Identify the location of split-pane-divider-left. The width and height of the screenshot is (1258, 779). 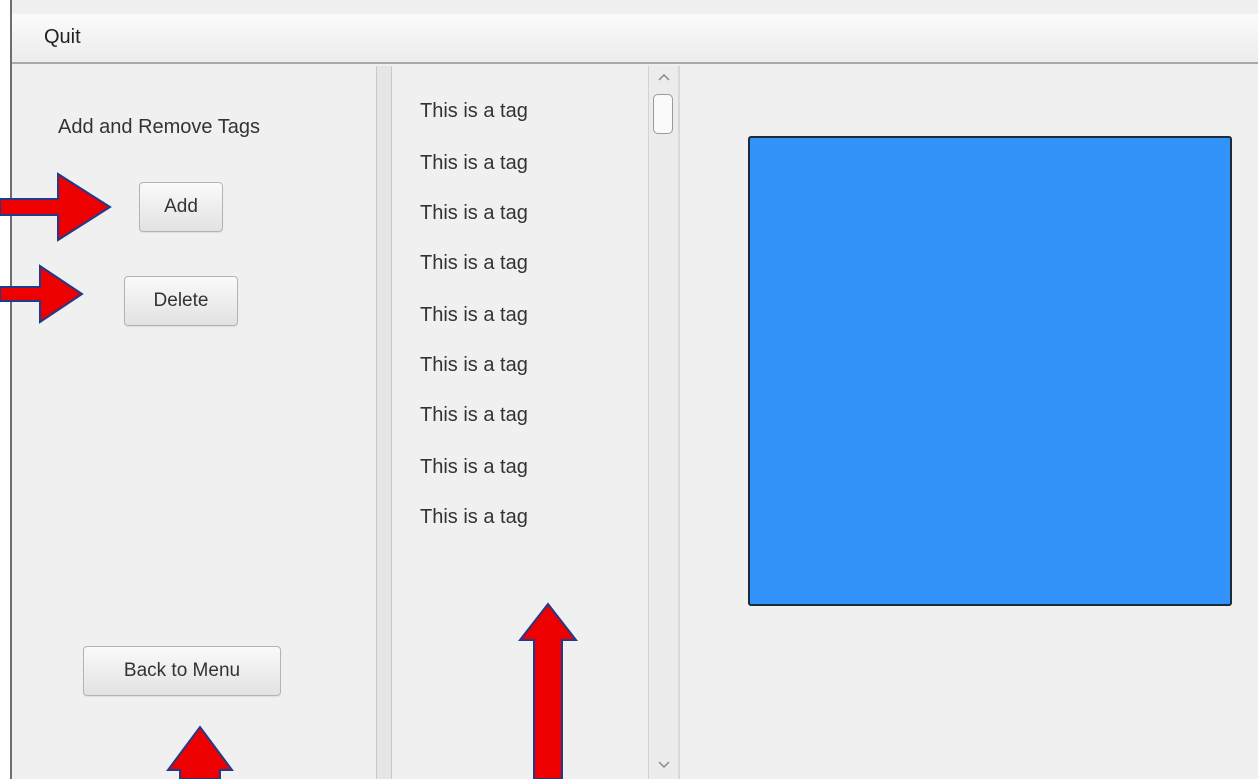
(384, 422).